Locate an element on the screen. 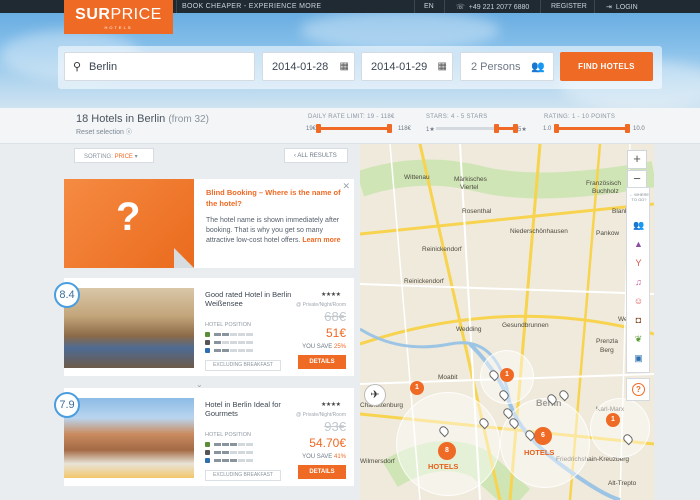  new-price: 54.70€ is located at coordinates (327, 443).